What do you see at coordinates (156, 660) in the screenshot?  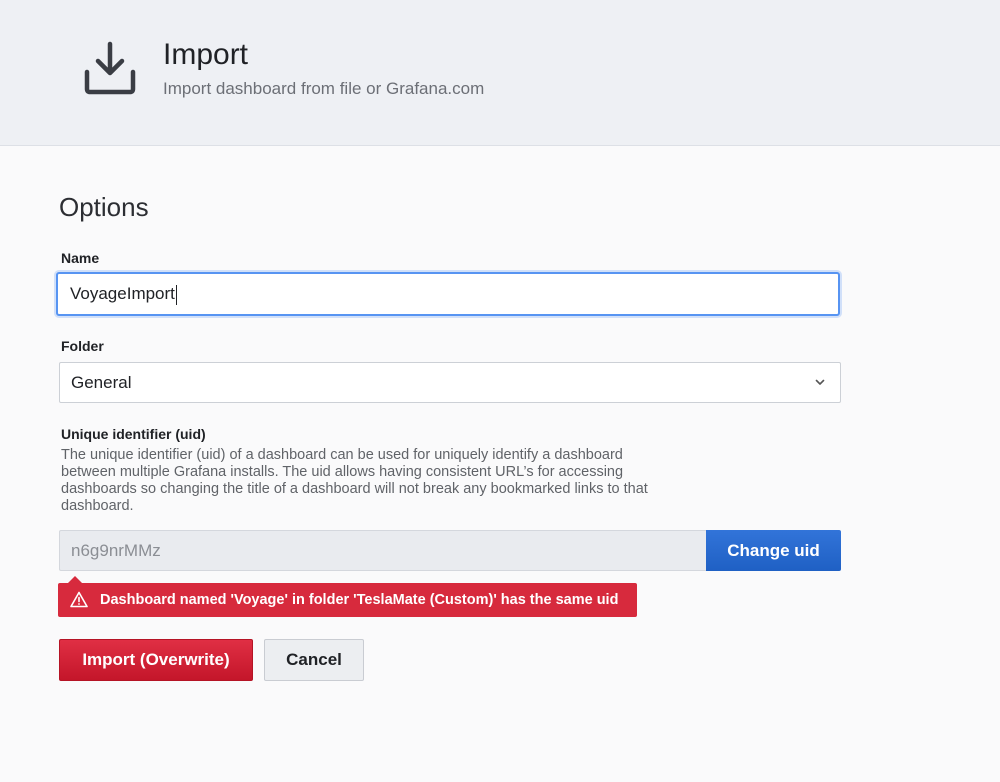 I see `import-overwrite-button: Import (Overwrite)` at bounding box center [156, 660].